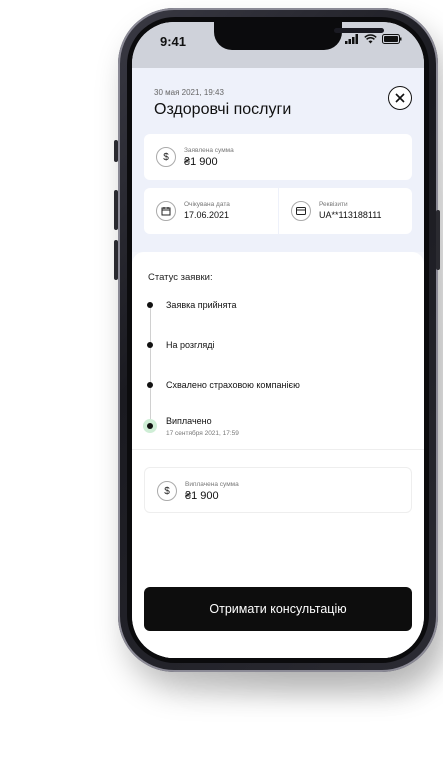 This screenshot has height=763, width=443. What do you see at coordinates (166, 211) in the screenshot?
I see `calendar-icon` at bounding box center [166, 211].